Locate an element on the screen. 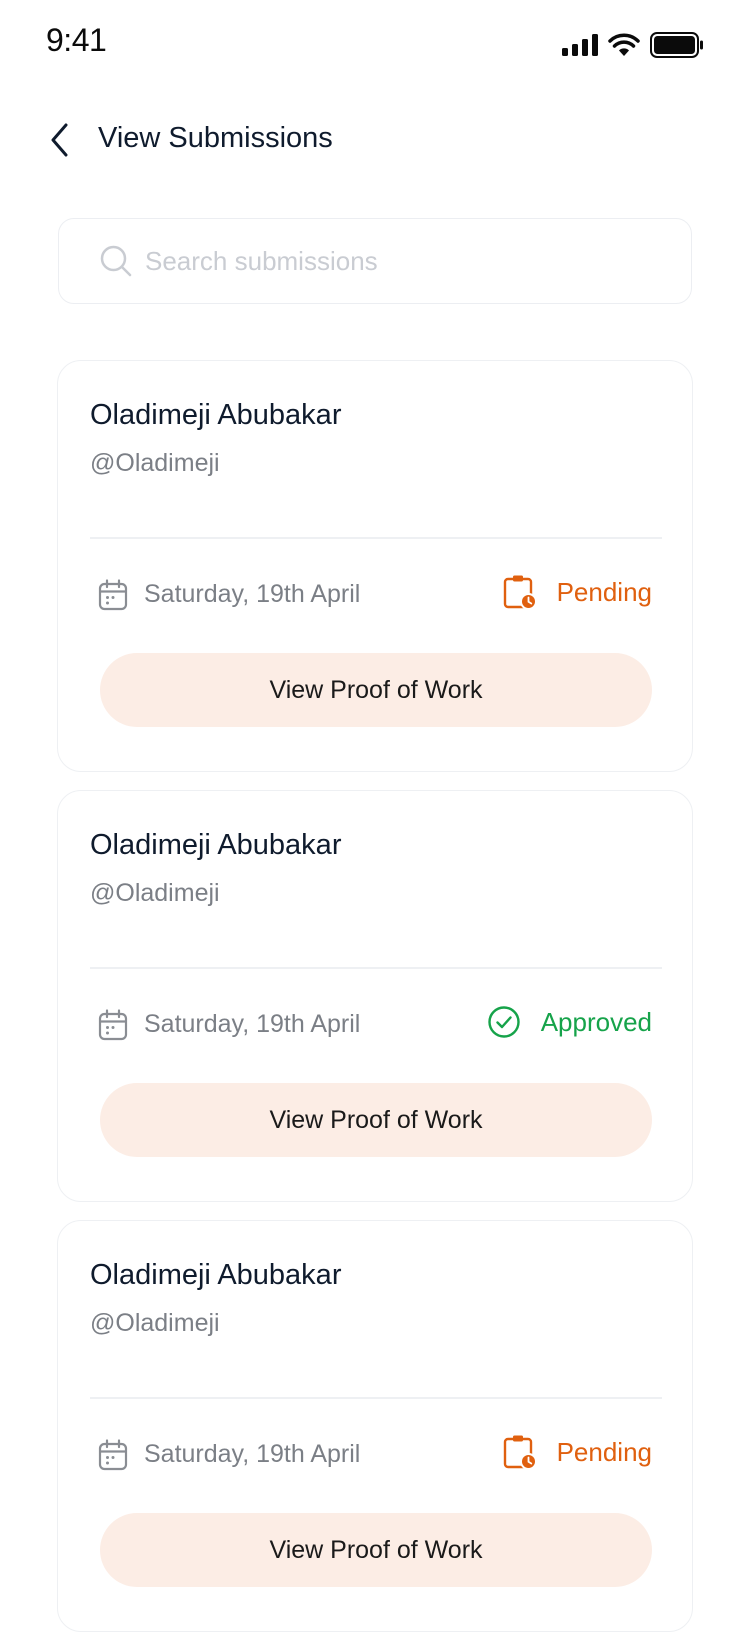  back-button is located at coordinates (60, 140).